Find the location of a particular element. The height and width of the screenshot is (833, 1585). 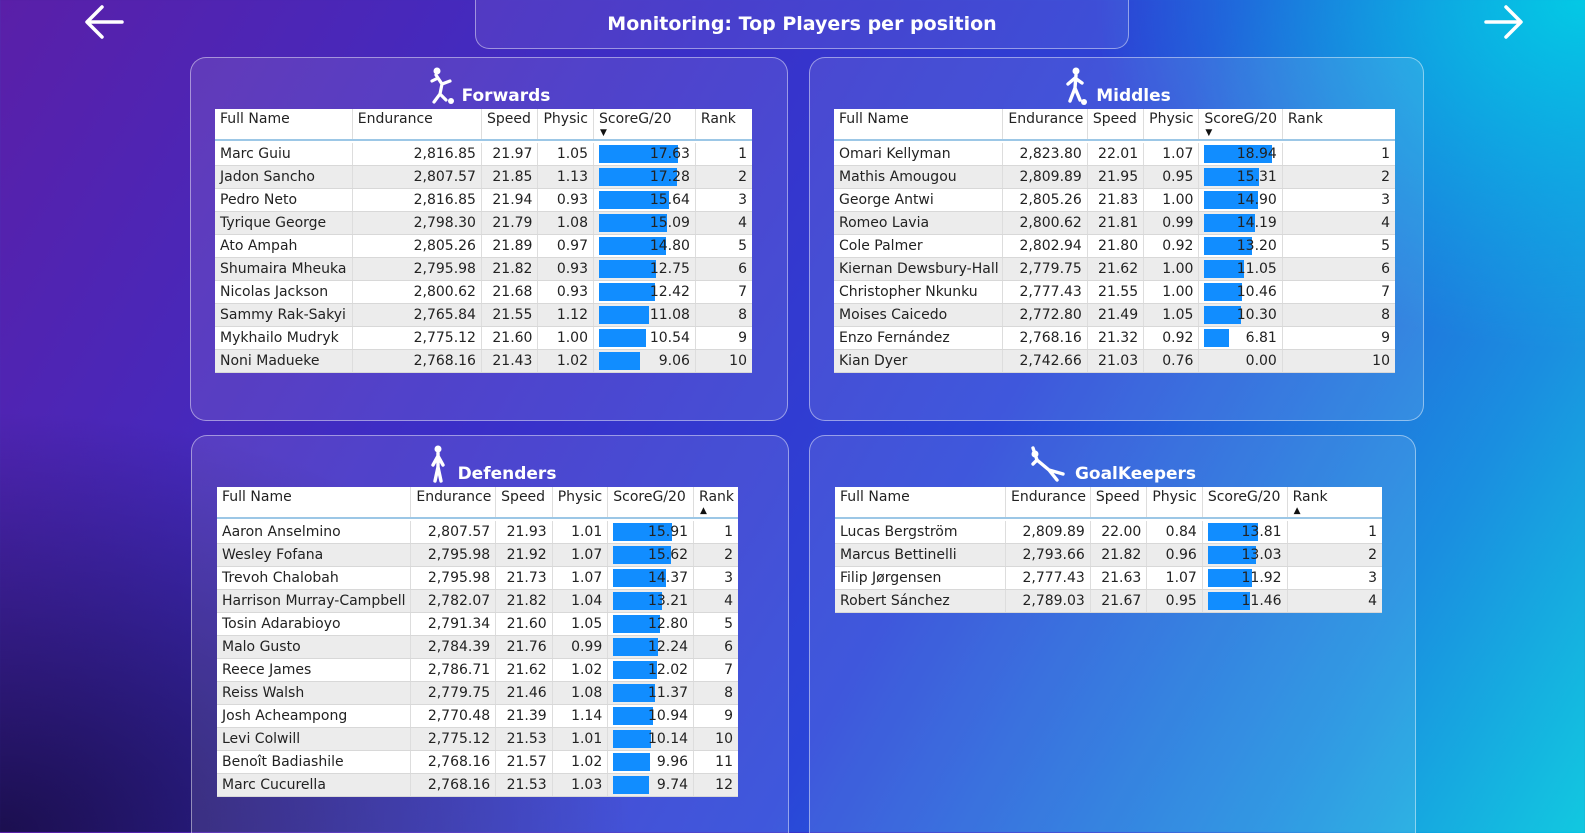

table-row: Pedro Neto 2,816.85 21.94 0.93 15.64 3 is located at coordinates (483, 200).